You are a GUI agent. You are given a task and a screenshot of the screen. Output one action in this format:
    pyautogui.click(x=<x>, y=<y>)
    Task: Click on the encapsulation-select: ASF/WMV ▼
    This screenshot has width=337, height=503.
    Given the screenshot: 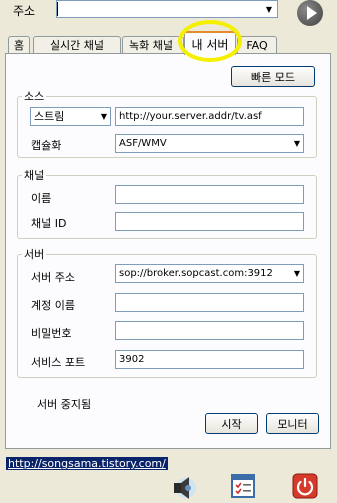 What is the action you would take?
    pyautogui.click(x=209, y=143)
    